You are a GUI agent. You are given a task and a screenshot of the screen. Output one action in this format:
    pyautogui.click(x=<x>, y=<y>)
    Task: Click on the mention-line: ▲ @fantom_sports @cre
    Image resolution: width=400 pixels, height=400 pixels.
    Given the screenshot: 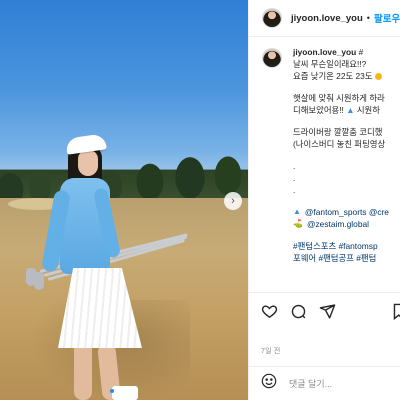 What is the action you would take?
    pyautogui.click(x=341, y=212)
    